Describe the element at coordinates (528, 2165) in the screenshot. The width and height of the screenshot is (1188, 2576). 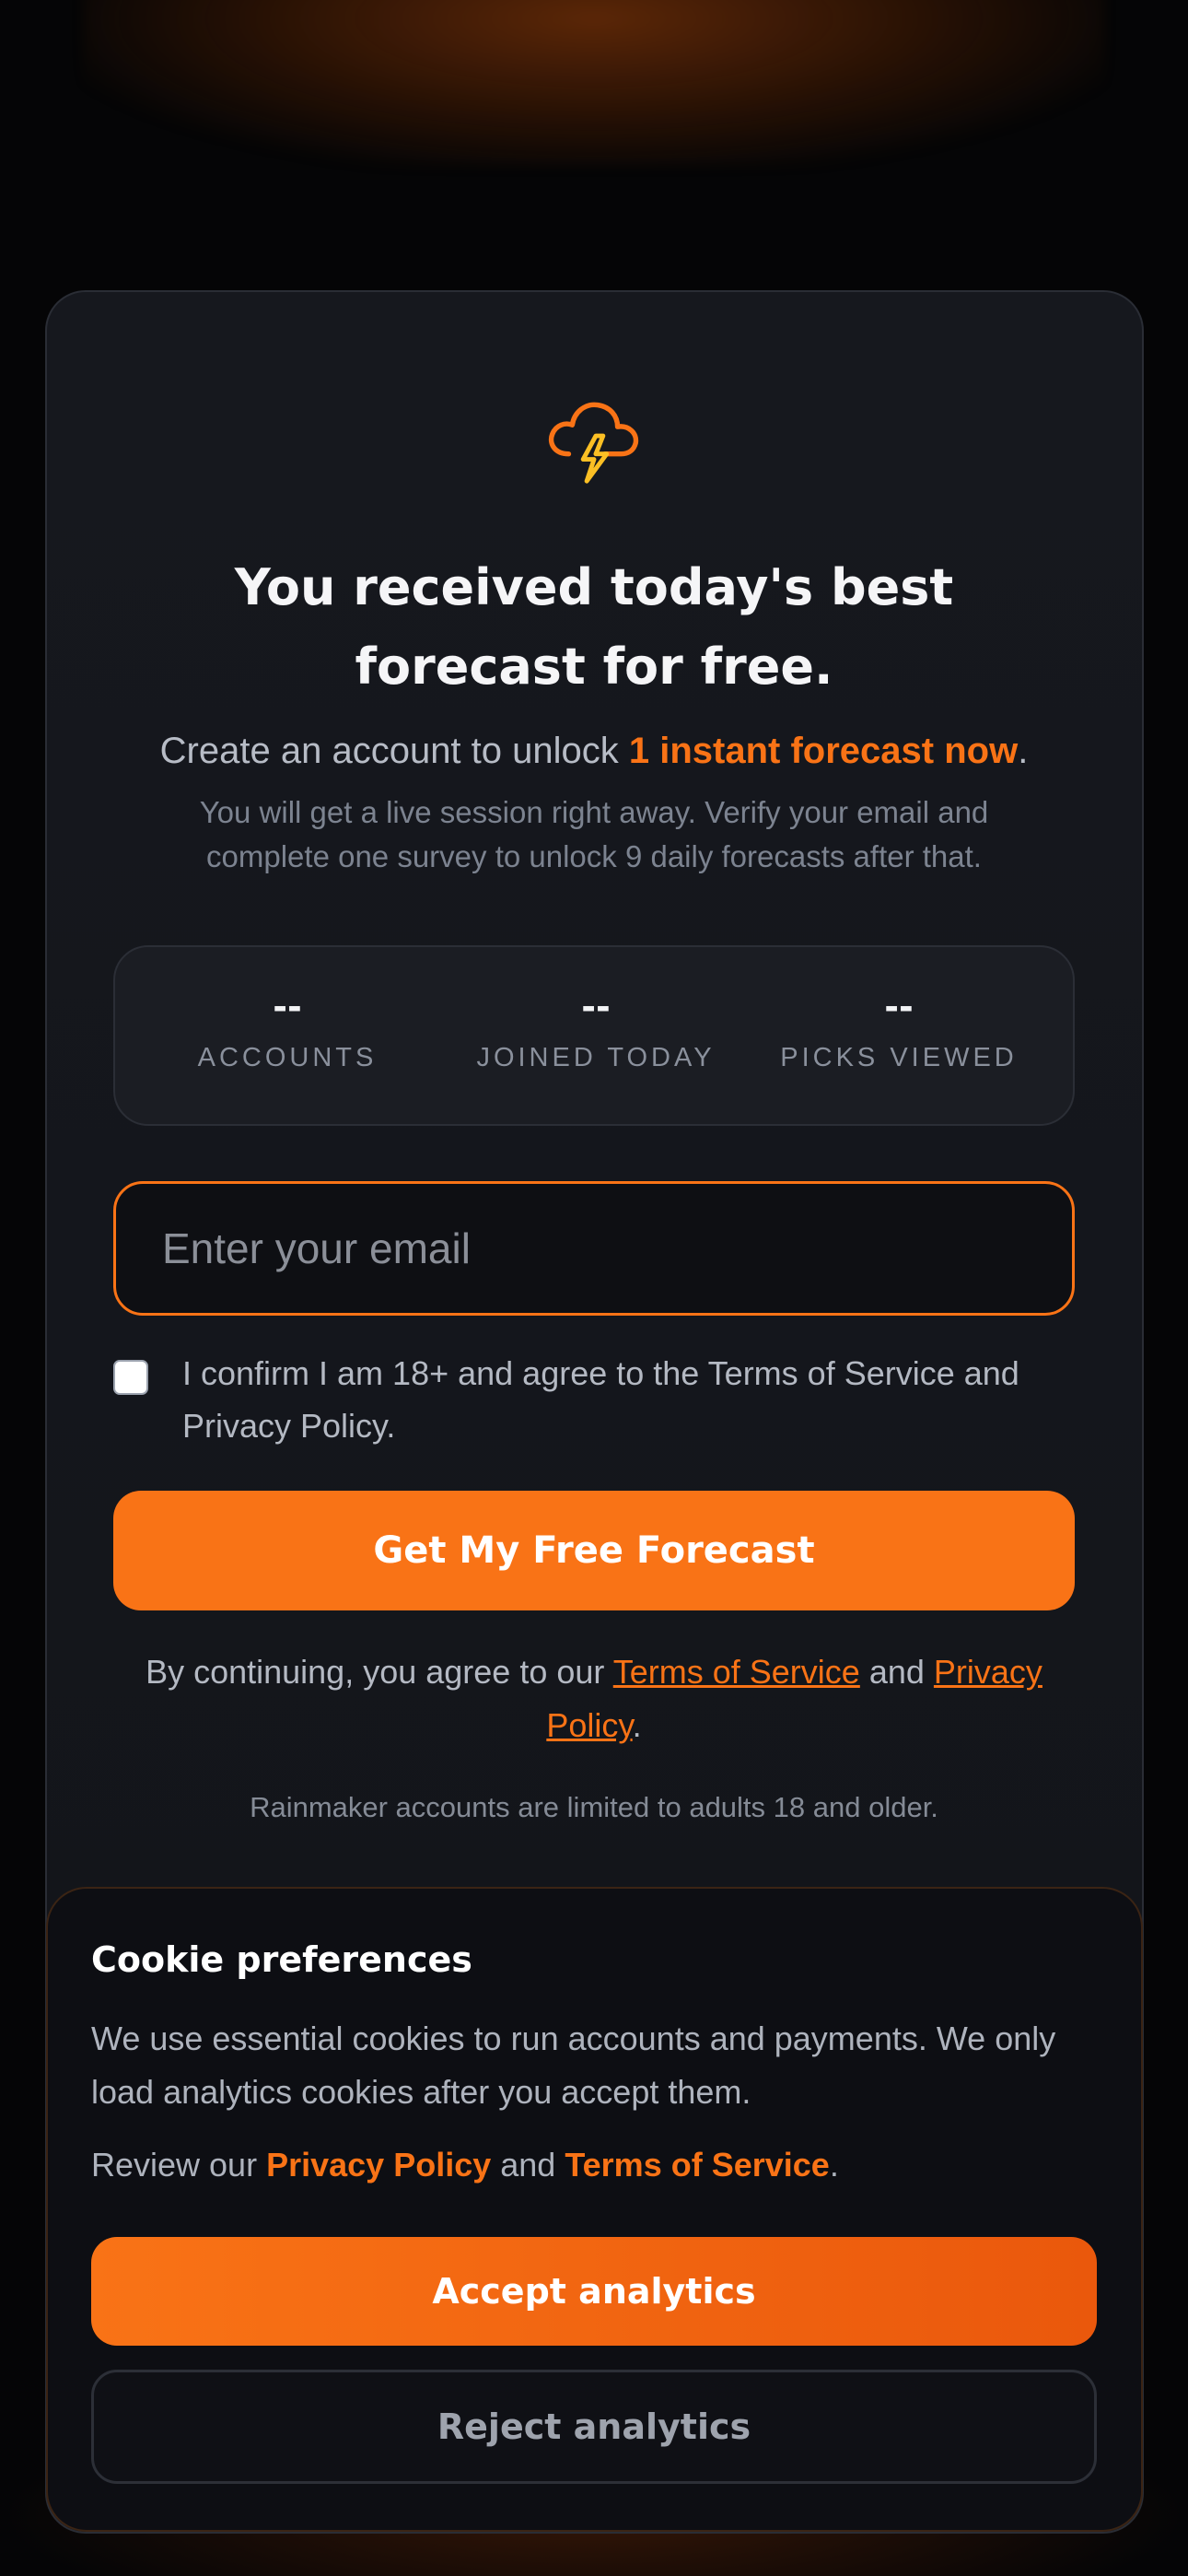
I see `cookie-review-middle: and` at that location.